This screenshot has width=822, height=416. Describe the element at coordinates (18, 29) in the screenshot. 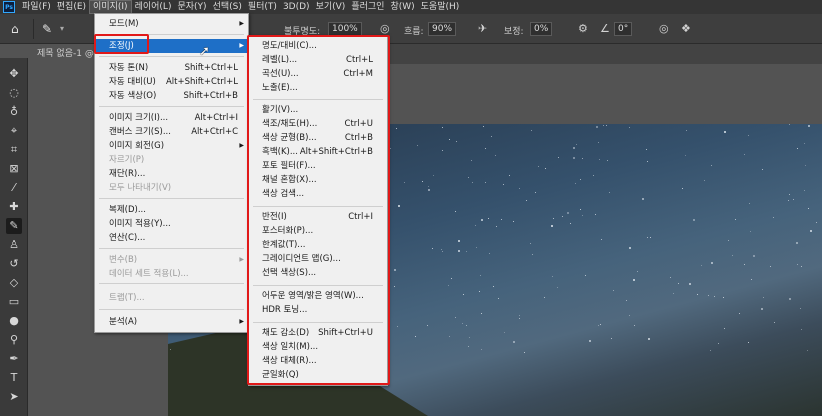

I see `home-icon: ⌂` at that location.